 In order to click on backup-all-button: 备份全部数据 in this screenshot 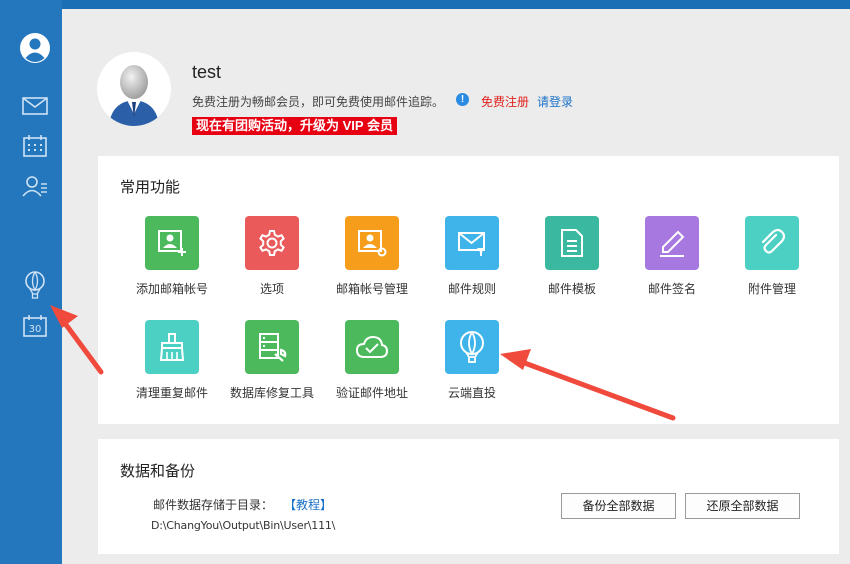, I will do `click(618, 506)`.